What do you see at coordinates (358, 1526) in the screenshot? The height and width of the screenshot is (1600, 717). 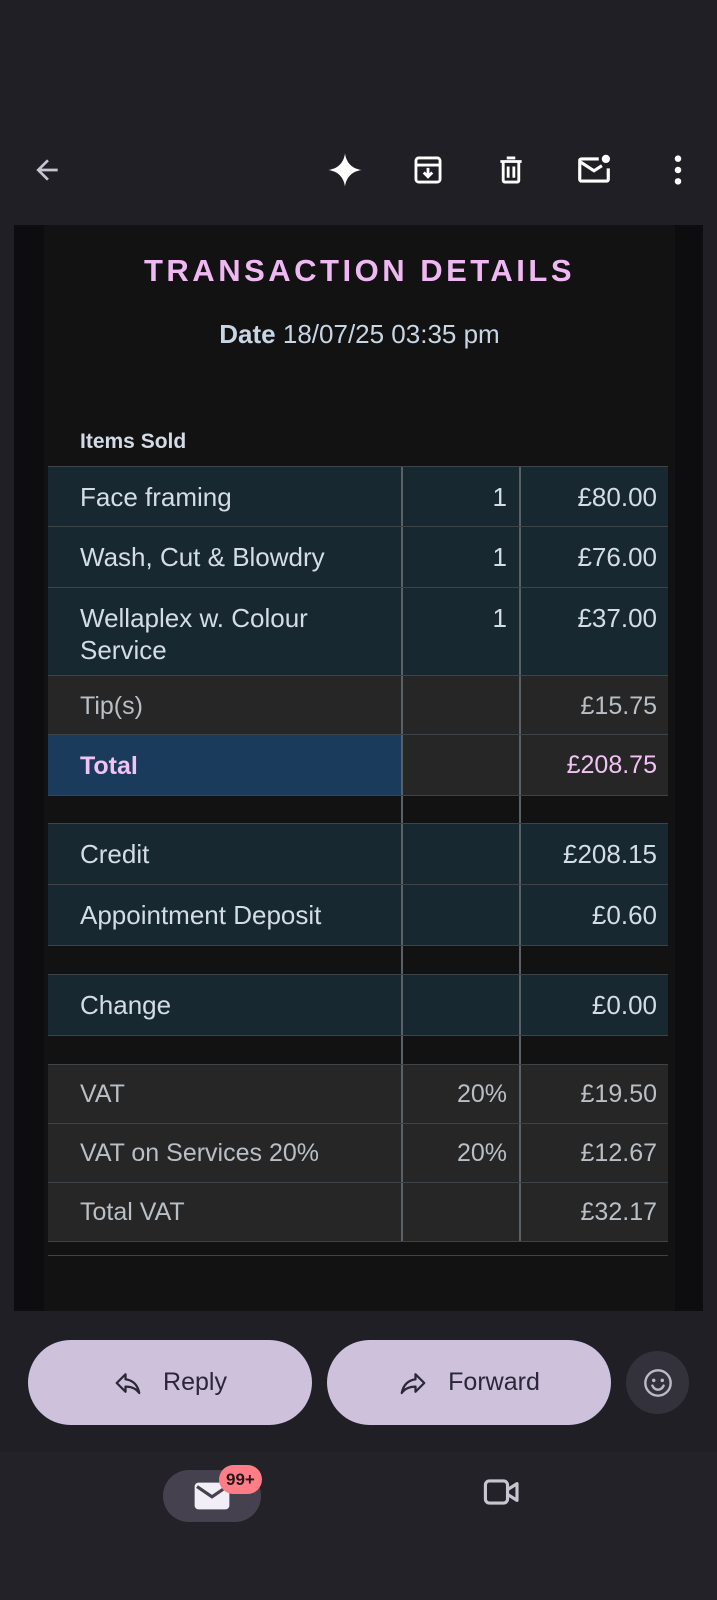 I see `bottom-navigation: 99+` at bounding box center [358, 1526].